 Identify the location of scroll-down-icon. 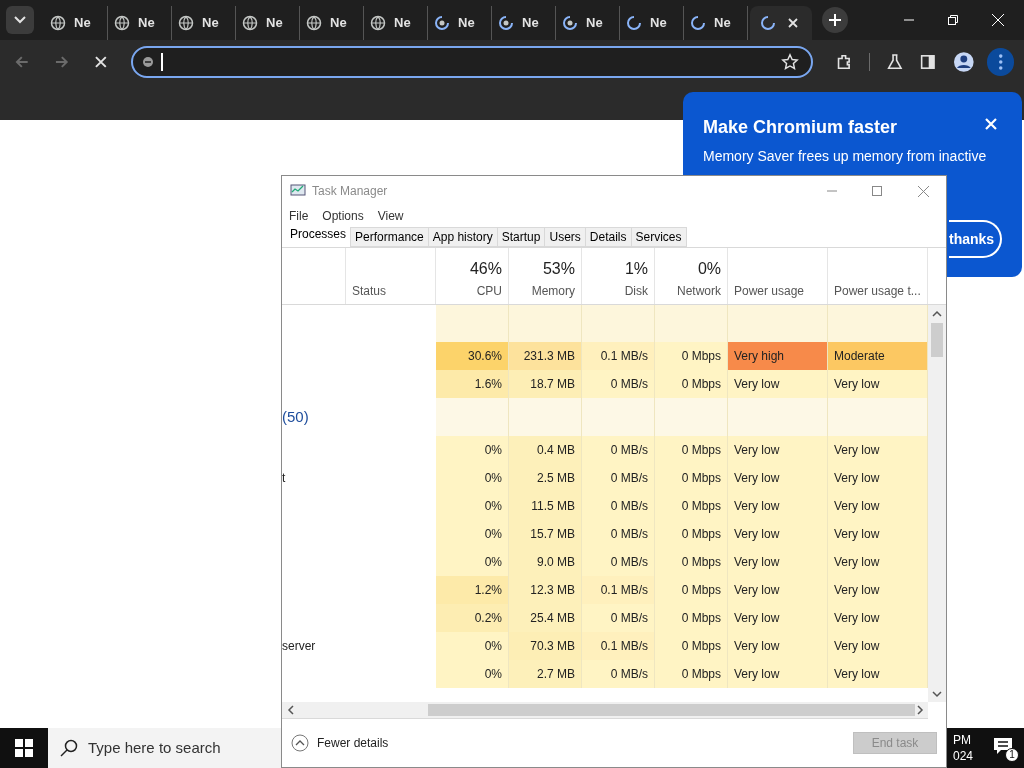
(937, 694).